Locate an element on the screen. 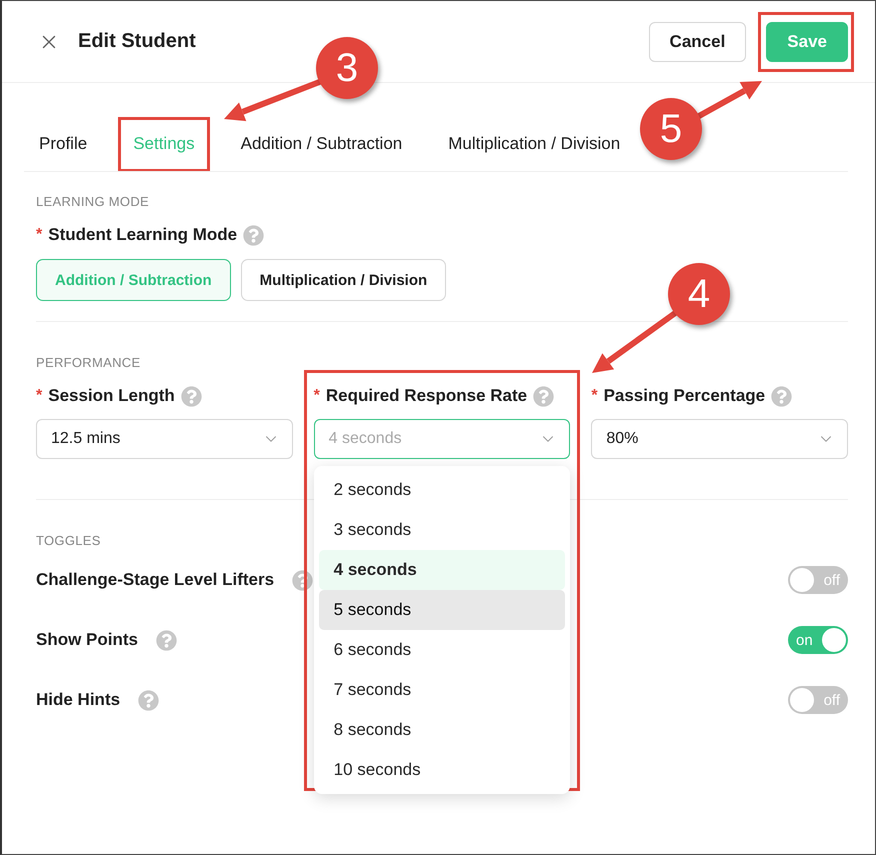 This screenshot has width=876, height=855. toggle-label: Show Points is located at coordinates (87, 640).